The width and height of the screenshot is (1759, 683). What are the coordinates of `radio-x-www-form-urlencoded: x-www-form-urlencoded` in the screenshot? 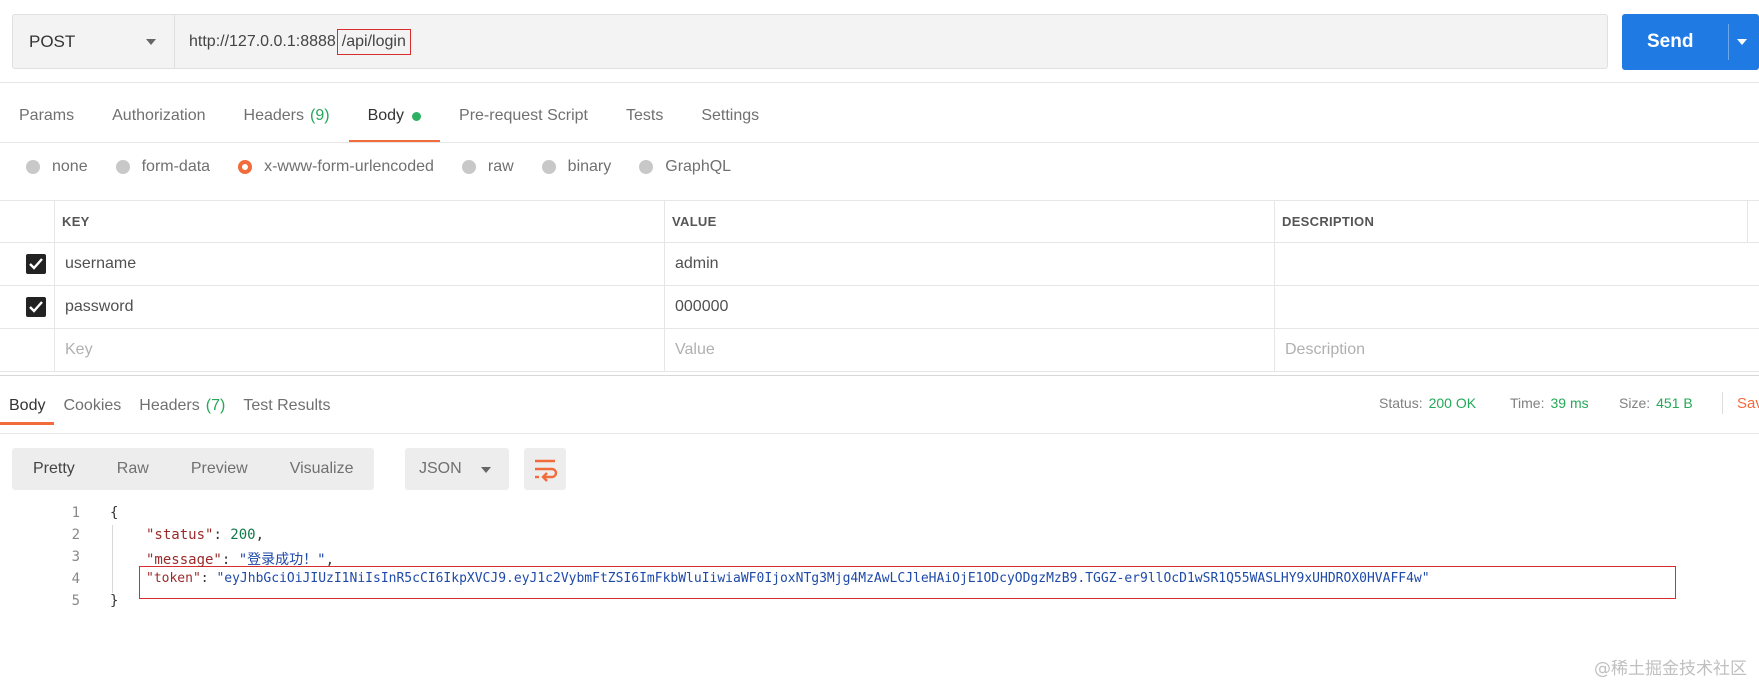 It's located at (336, 167).